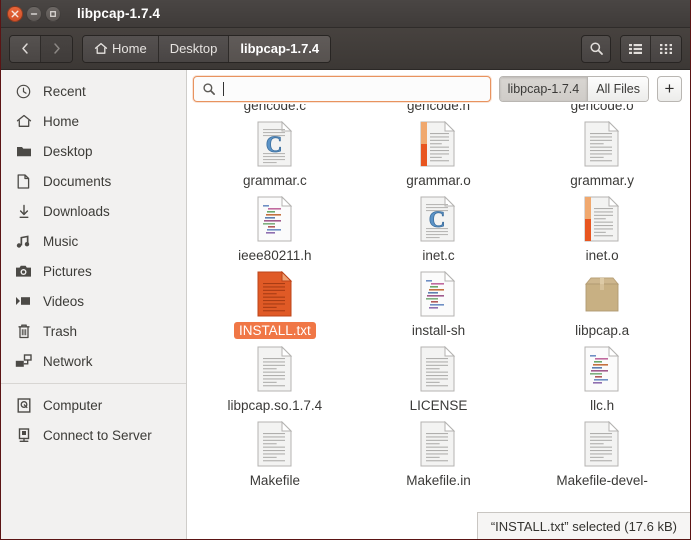 The image size is (691, 540). What do you see at coordinates (618, 88) in the screenshot?
I see `filter-all-files-button: All Files` at bounding box center [618, 88].